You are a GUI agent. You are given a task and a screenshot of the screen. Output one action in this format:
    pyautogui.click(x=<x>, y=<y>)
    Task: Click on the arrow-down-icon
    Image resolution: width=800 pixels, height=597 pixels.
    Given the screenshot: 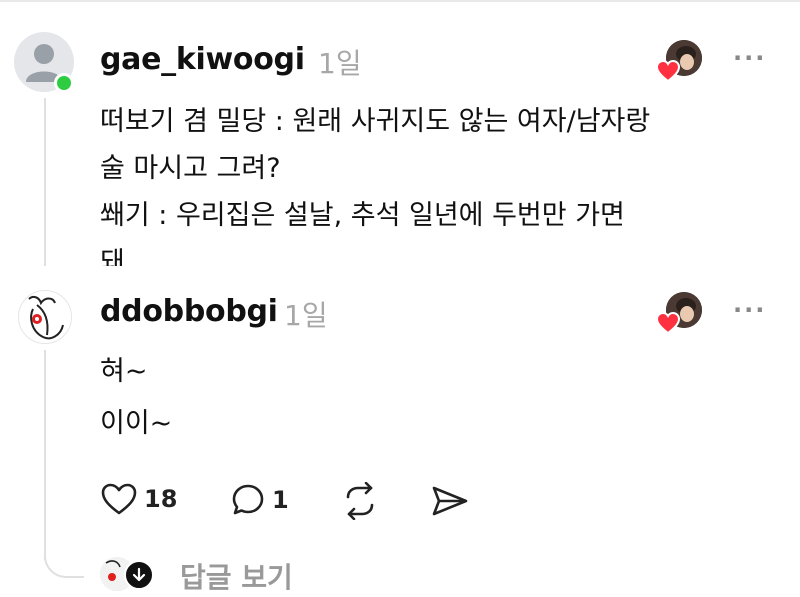 What is the action you would take?
    pyautogui.click(x=139, y=575)
    